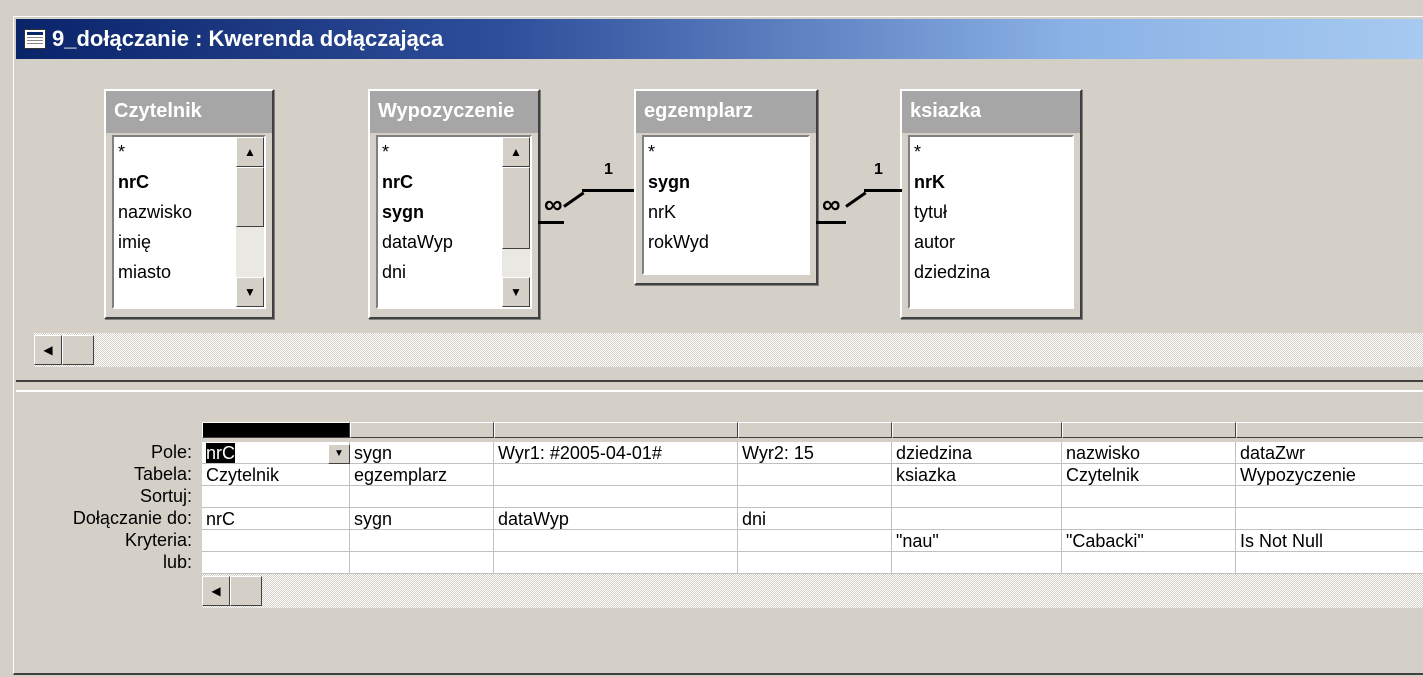 The width and height of the screenshot is (1423, 677). What do you see at coordinates (1149, 541) in the screenshot?
I see `grid-cell-kryteria: "Cabacki"` at bounding box center [1149, 541].